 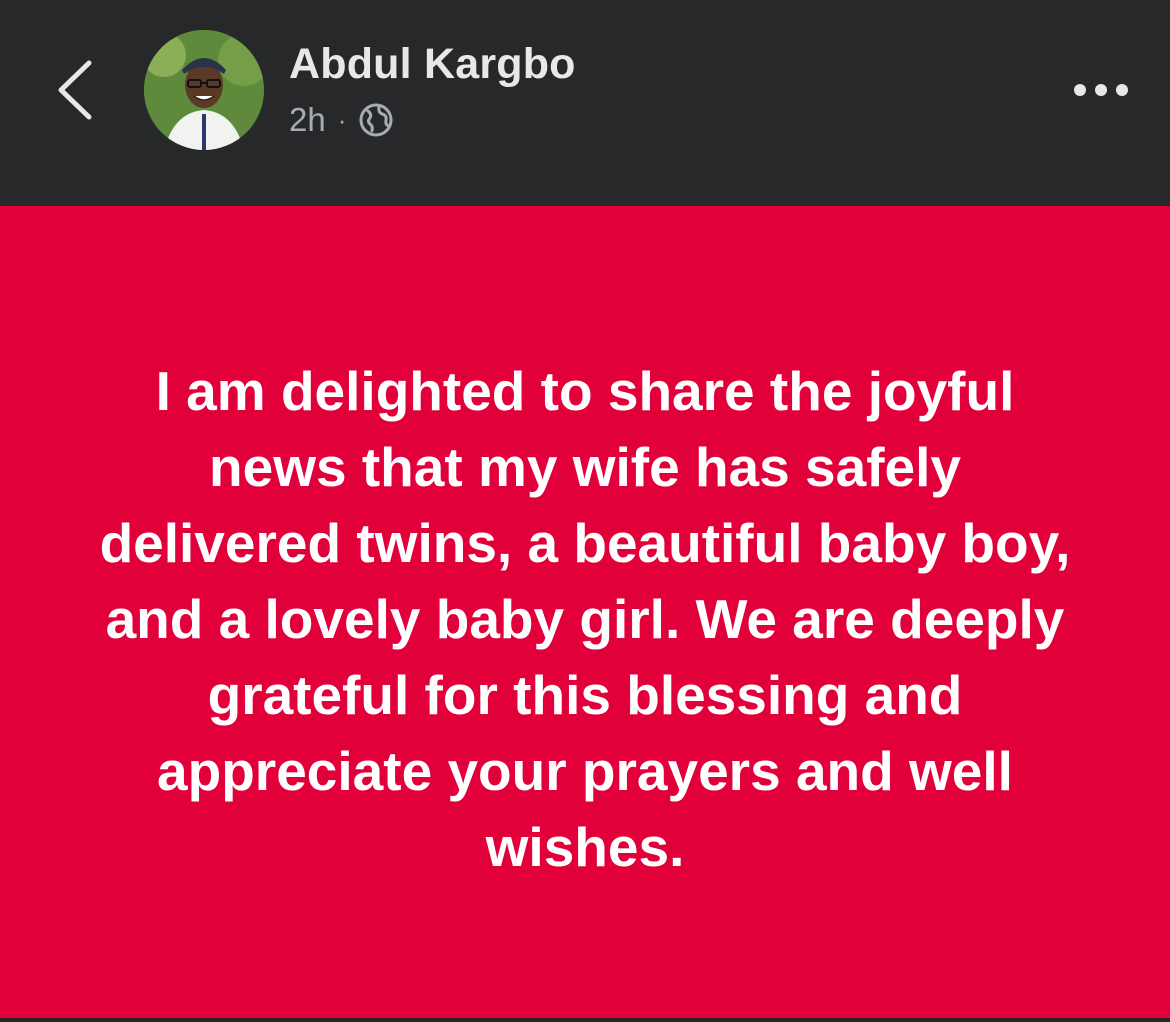 I want to click on author-name: Abdul Kargbo, so click(x=432, y=64).